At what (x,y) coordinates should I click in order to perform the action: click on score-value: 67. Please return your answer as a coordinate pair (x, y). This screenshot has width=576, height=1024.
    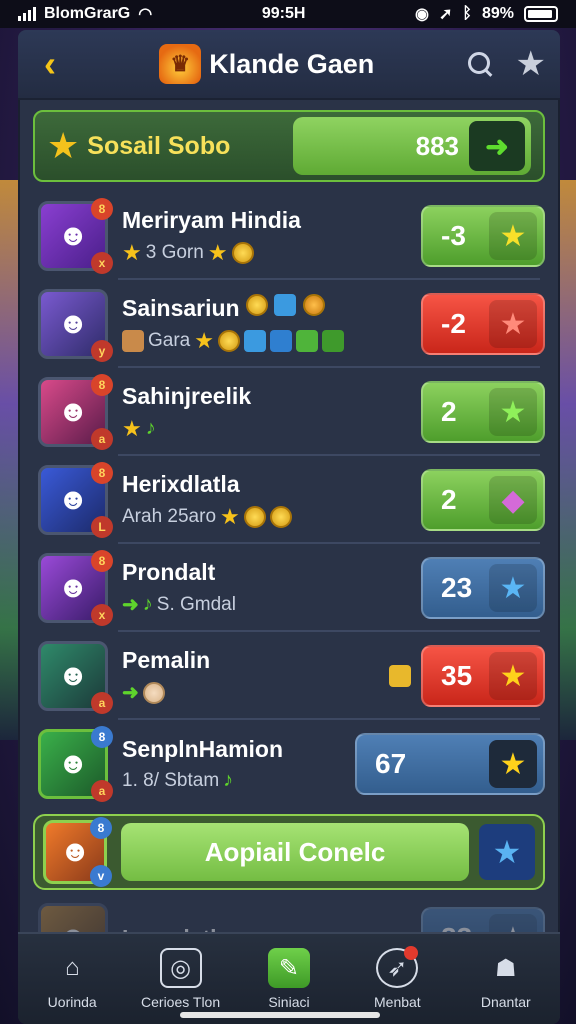
    Looking at the image, I should click on (391, 763).